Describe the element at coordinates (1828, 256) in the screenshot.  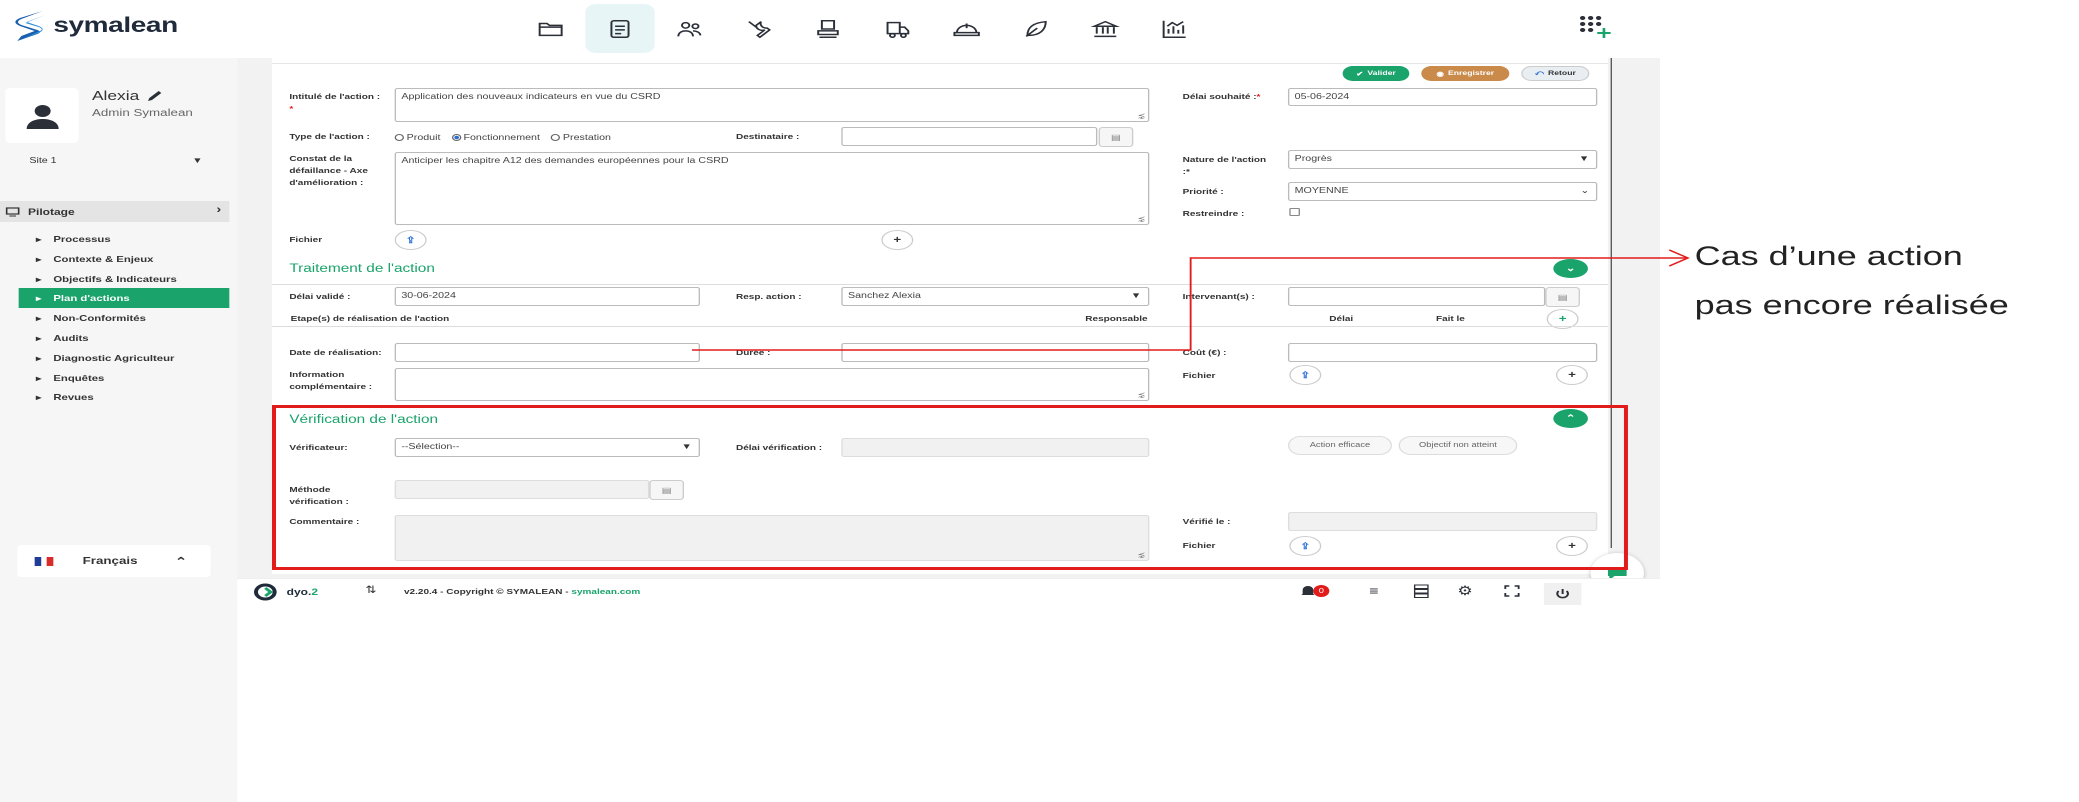
I see `annotation-line-1: Cas d’une action` at that location.